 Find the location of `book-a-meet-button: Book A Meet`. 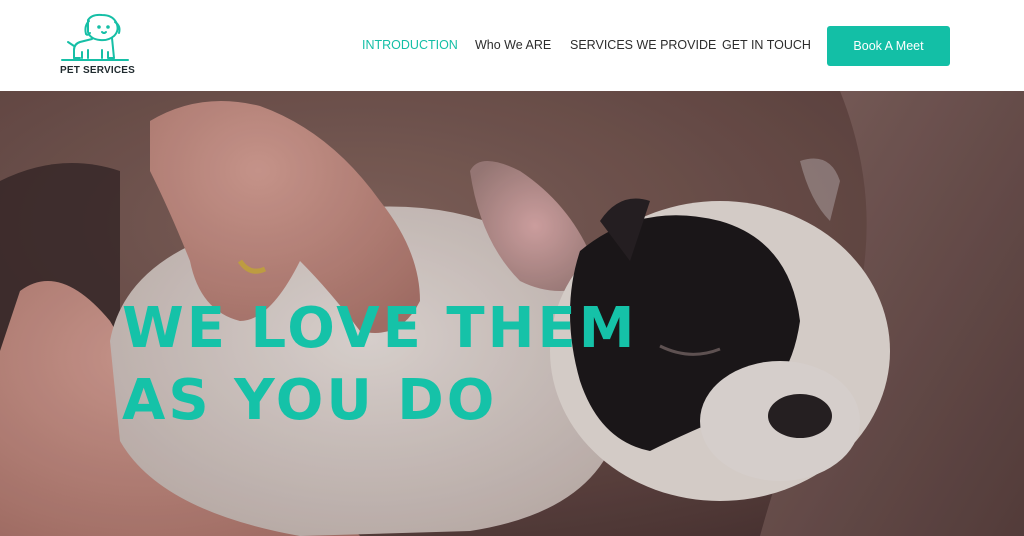

book-a-meet-button: Book A Meet is located at coordinates (888, 46).